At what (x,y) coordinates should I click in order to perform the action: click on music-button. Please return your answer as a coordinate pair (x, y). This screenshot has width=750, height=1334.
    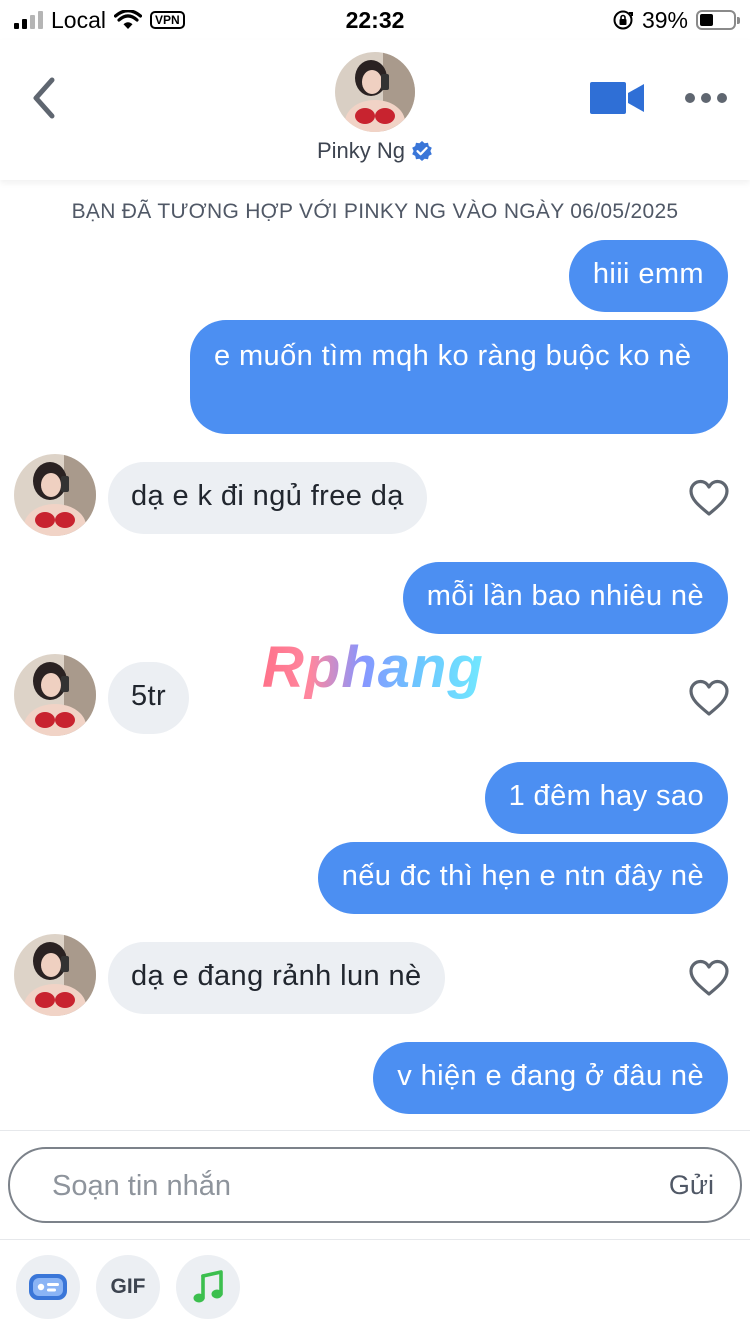
    Looking at the image, I should click on (208, 1287).